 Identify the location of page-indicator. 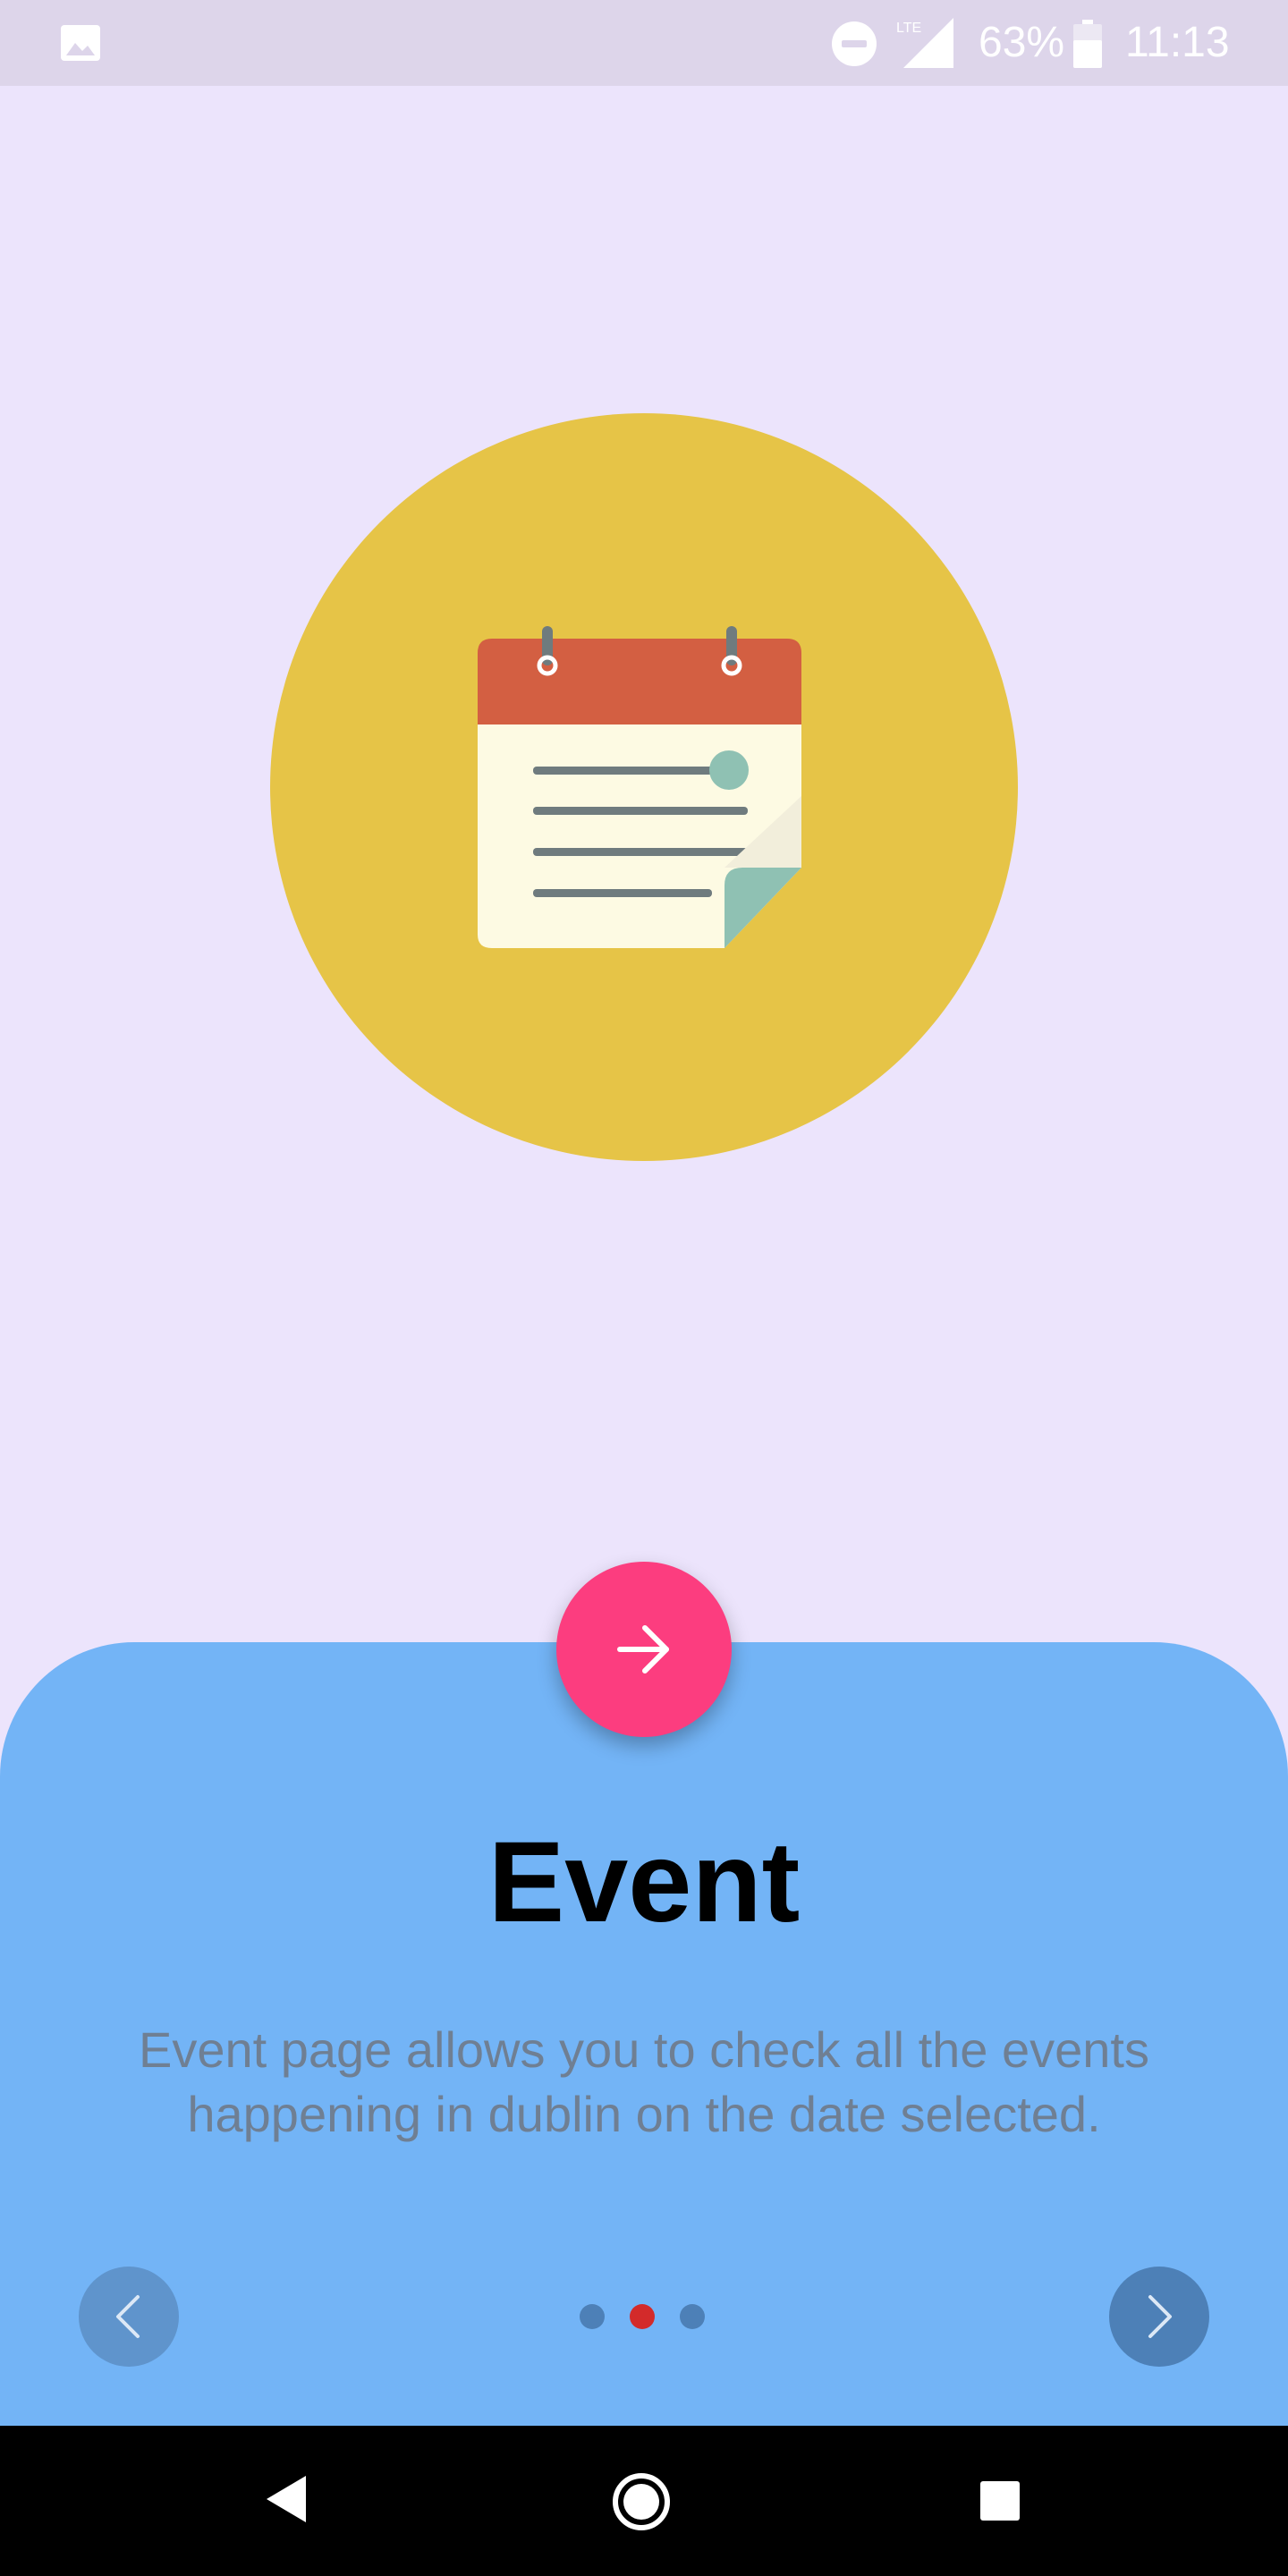
(644, 2316).